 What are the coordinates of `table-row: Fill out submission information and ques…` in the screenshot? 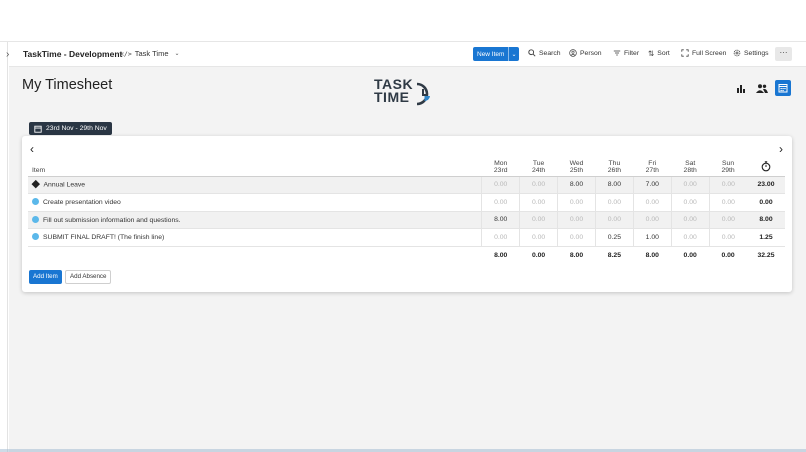 It's located at (406, 220).